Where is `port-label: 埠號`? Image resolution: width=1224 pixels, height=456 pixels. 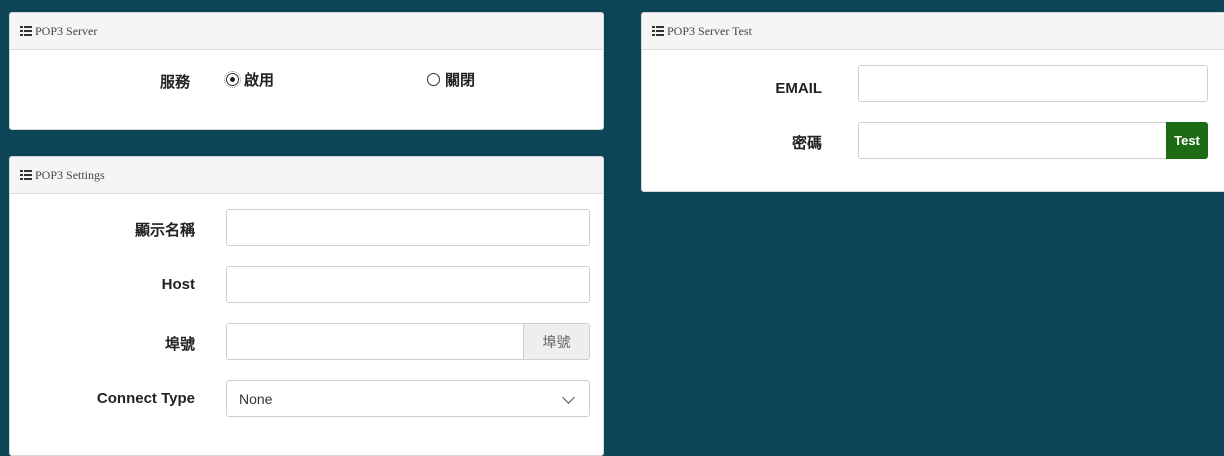 port-label: 埠號 is located at coordinates (179, 344).